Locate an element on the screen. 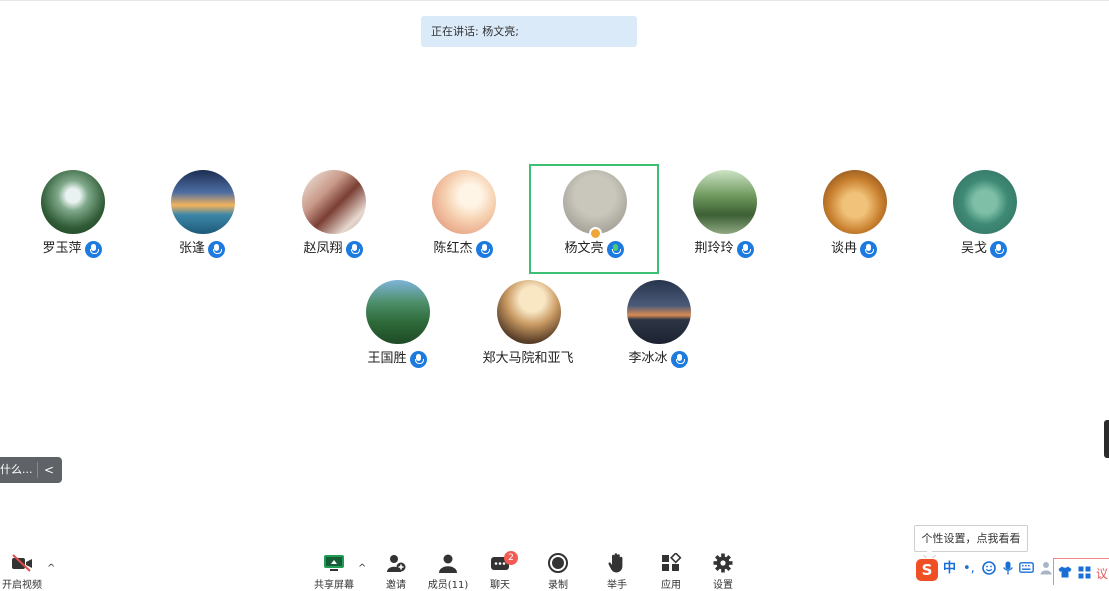  settings-button: 设置 is located at coordinates (723, 569).